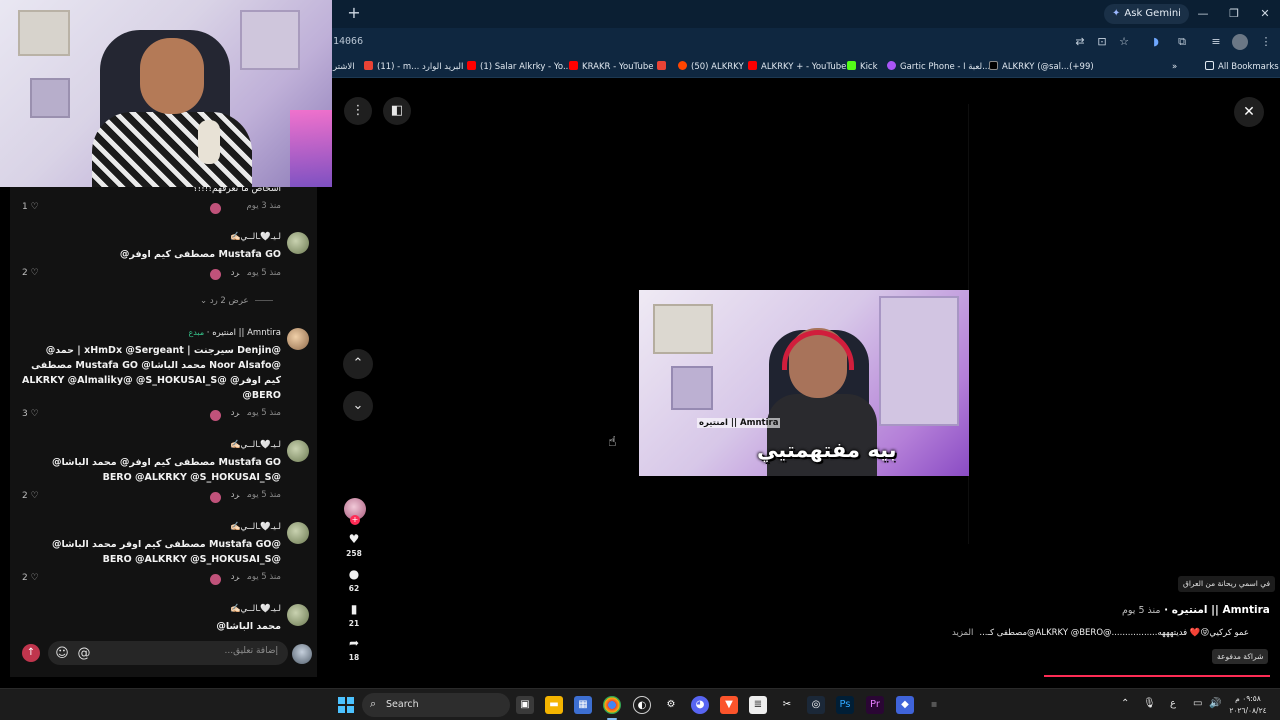 Image resolution: width=1280 pixels, height=720 pixels. What do you see at coordinates (1102, 42) in the screenshot?
I see `install-app-icon: ⊡` at bounding box center [1102, 42].